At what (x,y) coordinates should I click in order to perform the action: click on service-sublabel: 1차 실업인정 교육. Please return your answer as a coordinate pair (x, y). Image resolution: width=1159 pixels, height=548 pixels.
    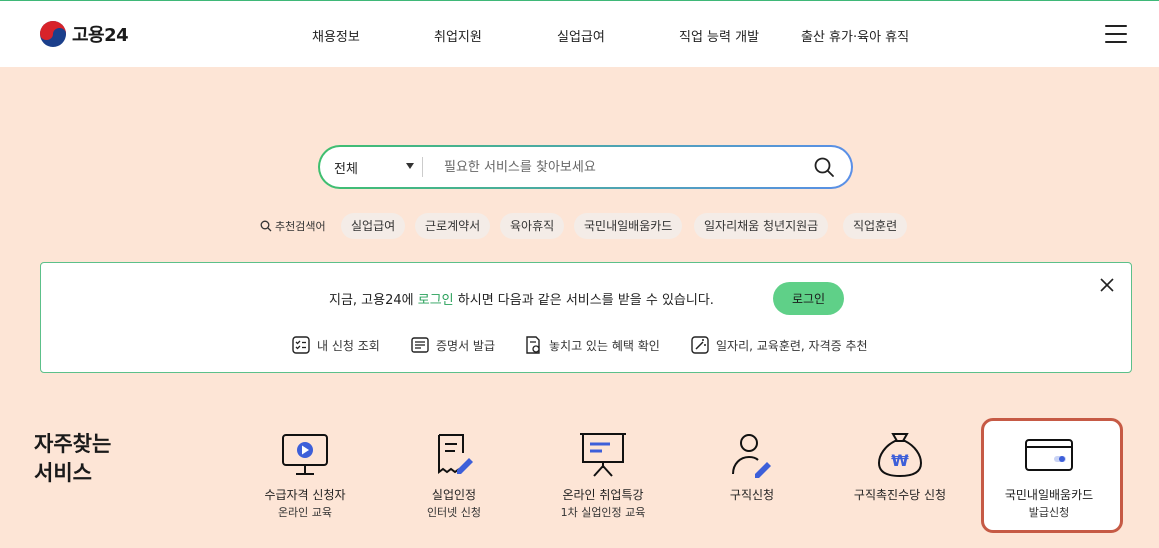
    Looking at the image, I should click on (603, 512).